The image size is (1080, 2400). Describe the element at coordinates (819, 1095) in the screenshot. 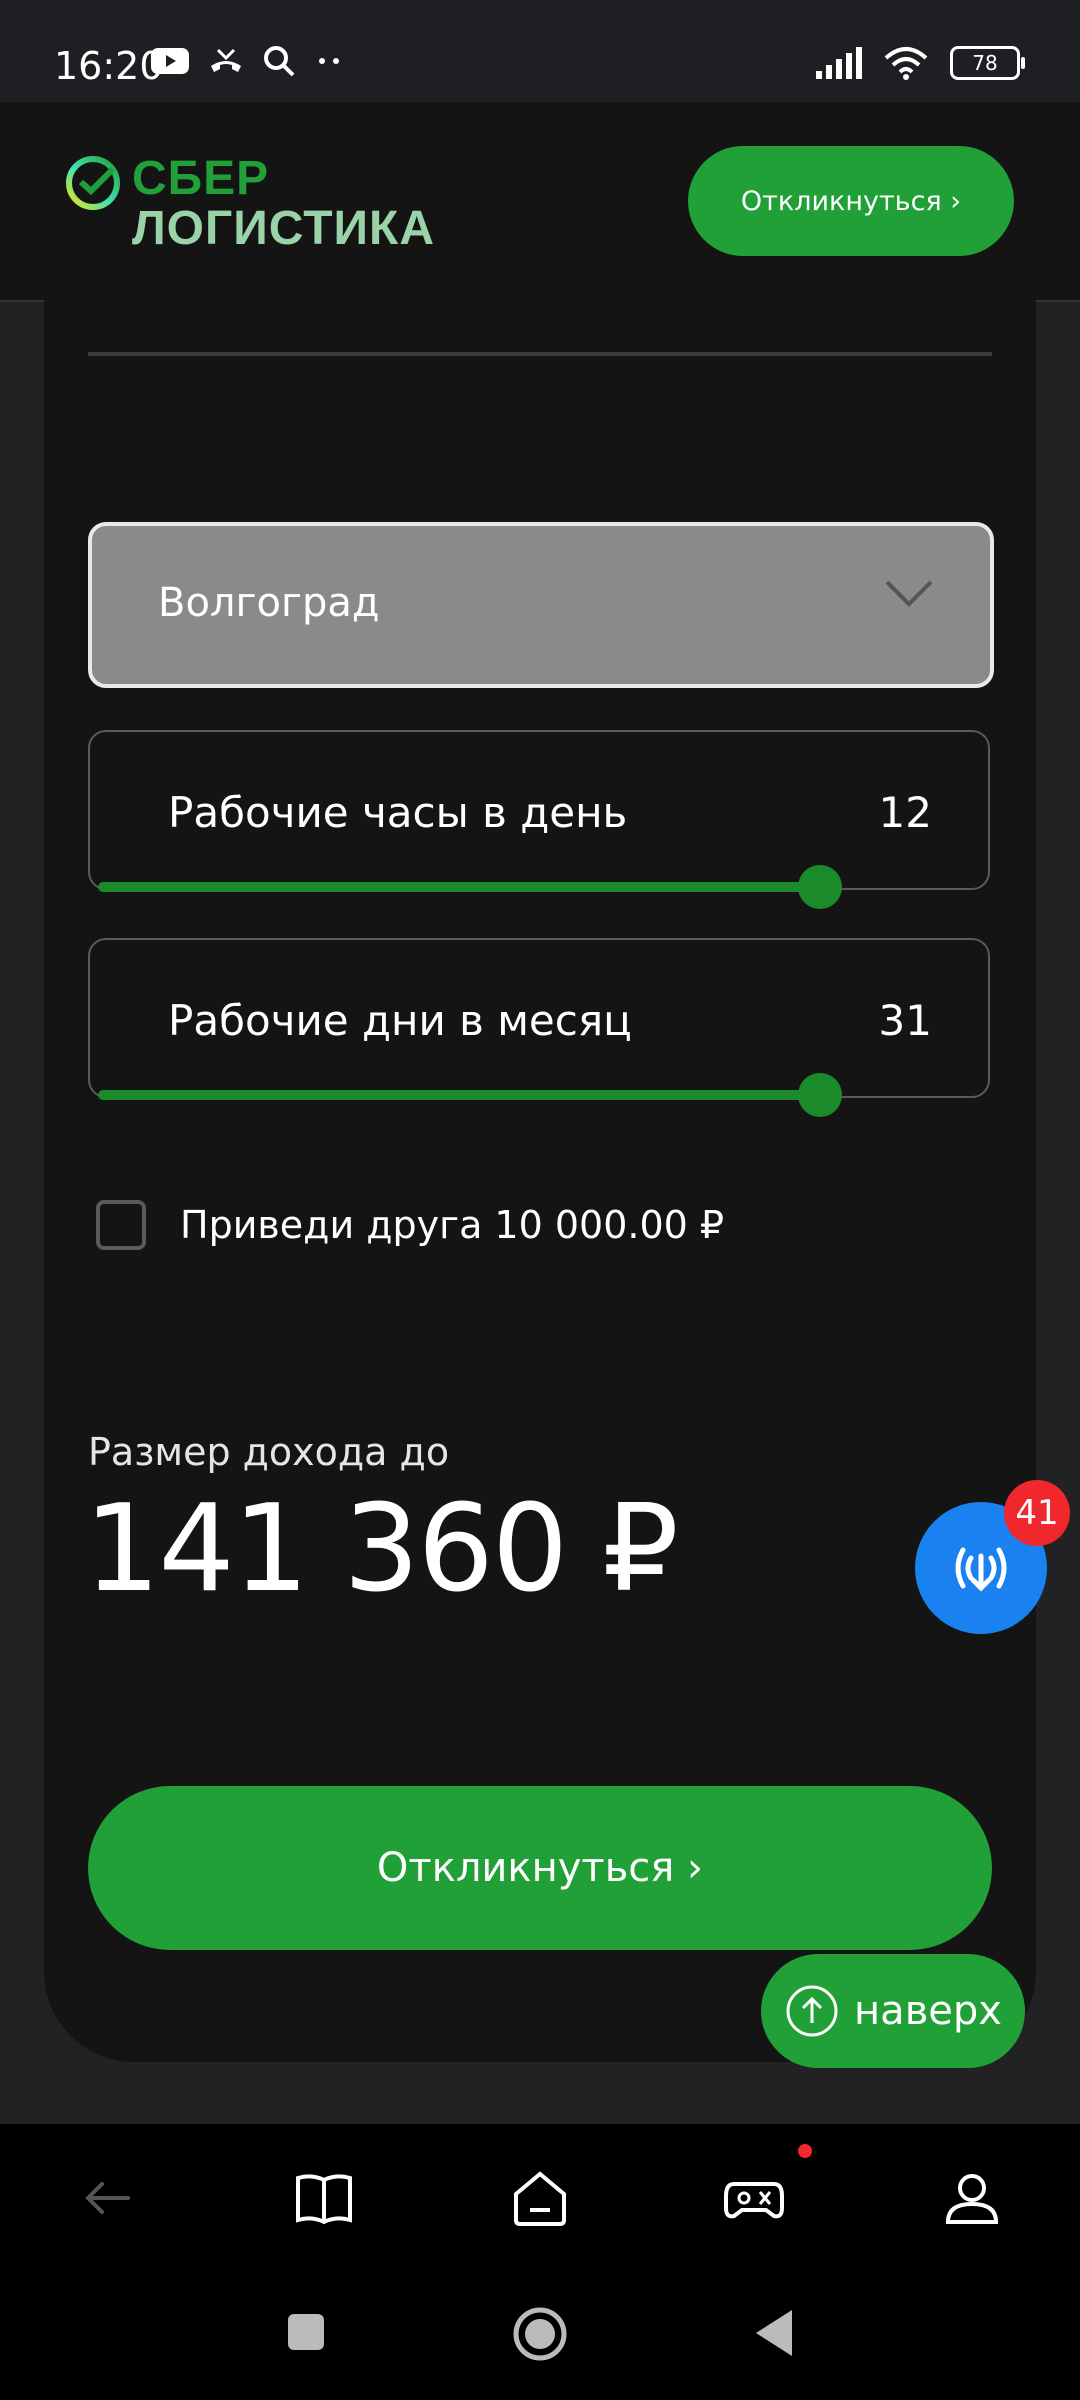

I see `days-slider-thumb` at that location.